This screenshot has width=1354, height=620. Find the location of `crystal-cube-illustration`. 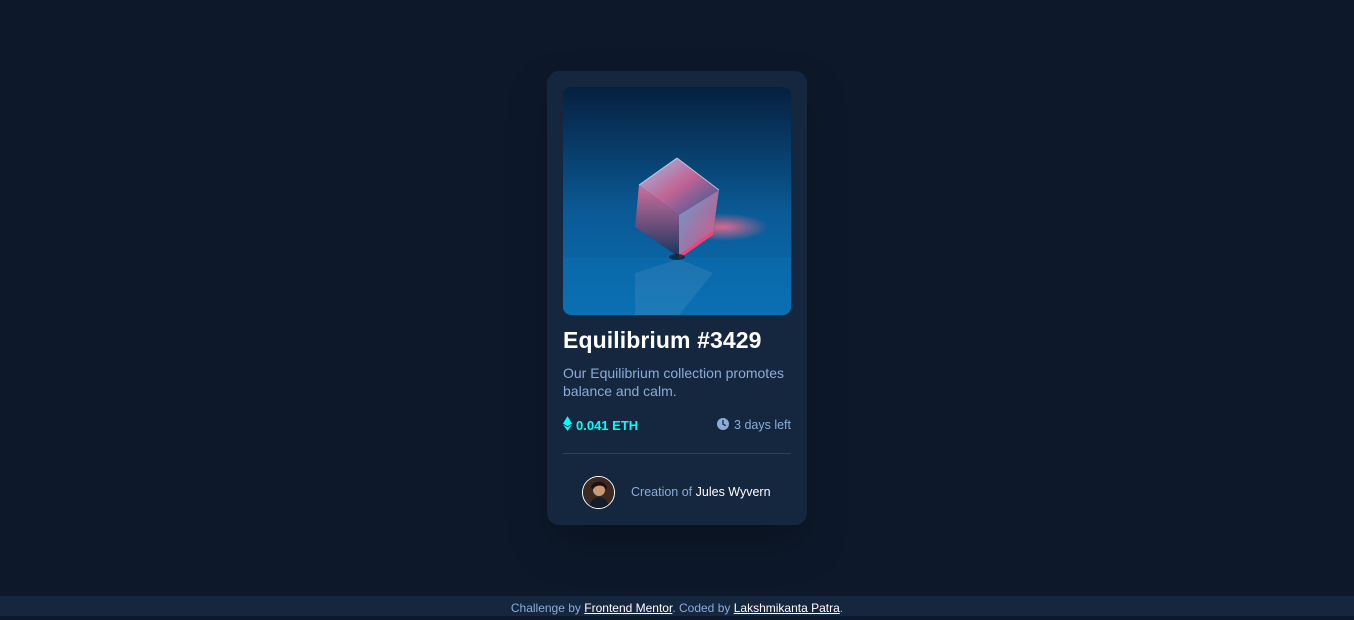

crystal-cube-illustration is located at coordinates (677, 201).